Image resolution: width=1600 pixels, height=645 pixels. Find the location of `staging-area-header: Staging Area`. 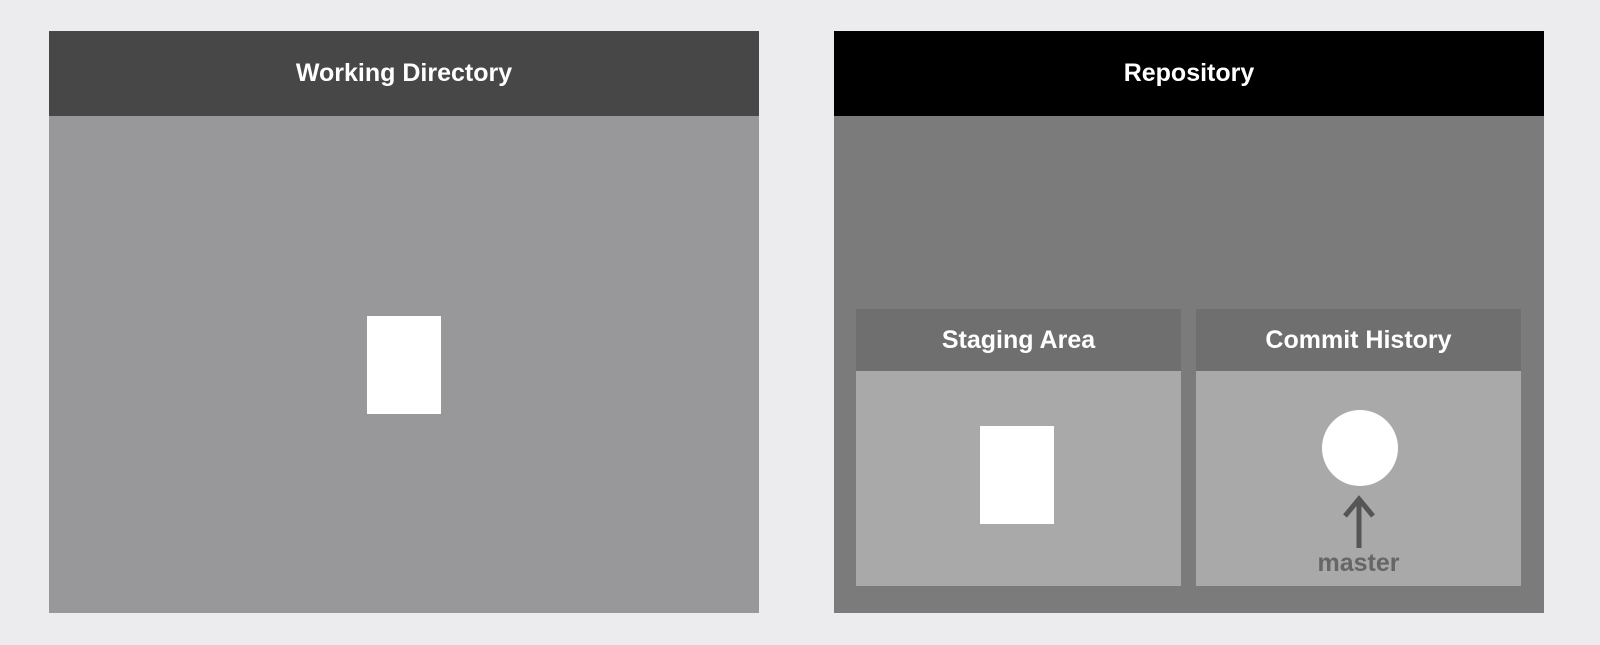

staging-area-header: Staging Area is located at coordinates (1018, 340).